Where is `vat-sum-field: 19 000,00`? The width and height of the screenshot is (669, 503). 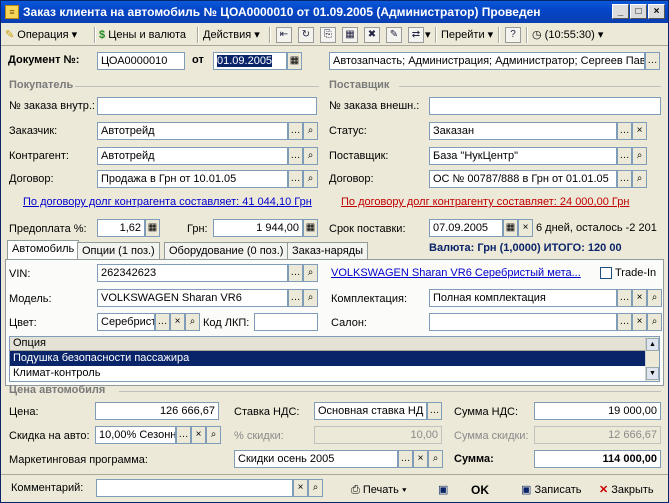
vat-sum-field: 19 000,00 is located at coordinates (597, 411).